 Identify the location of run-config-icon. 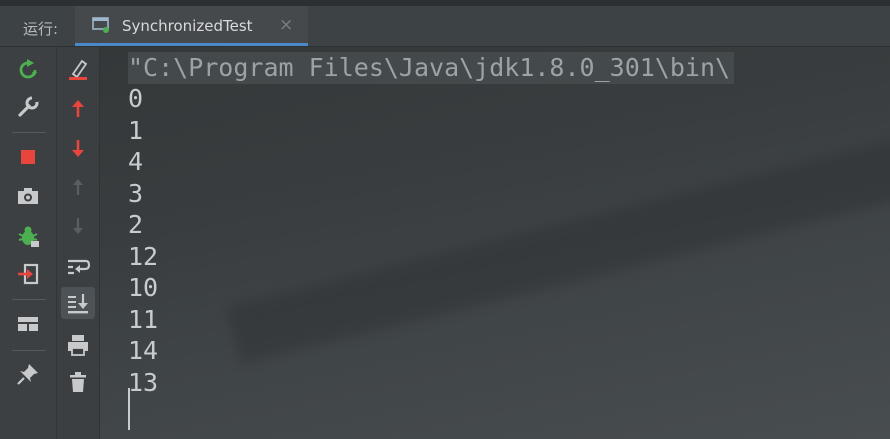
(100, 25).